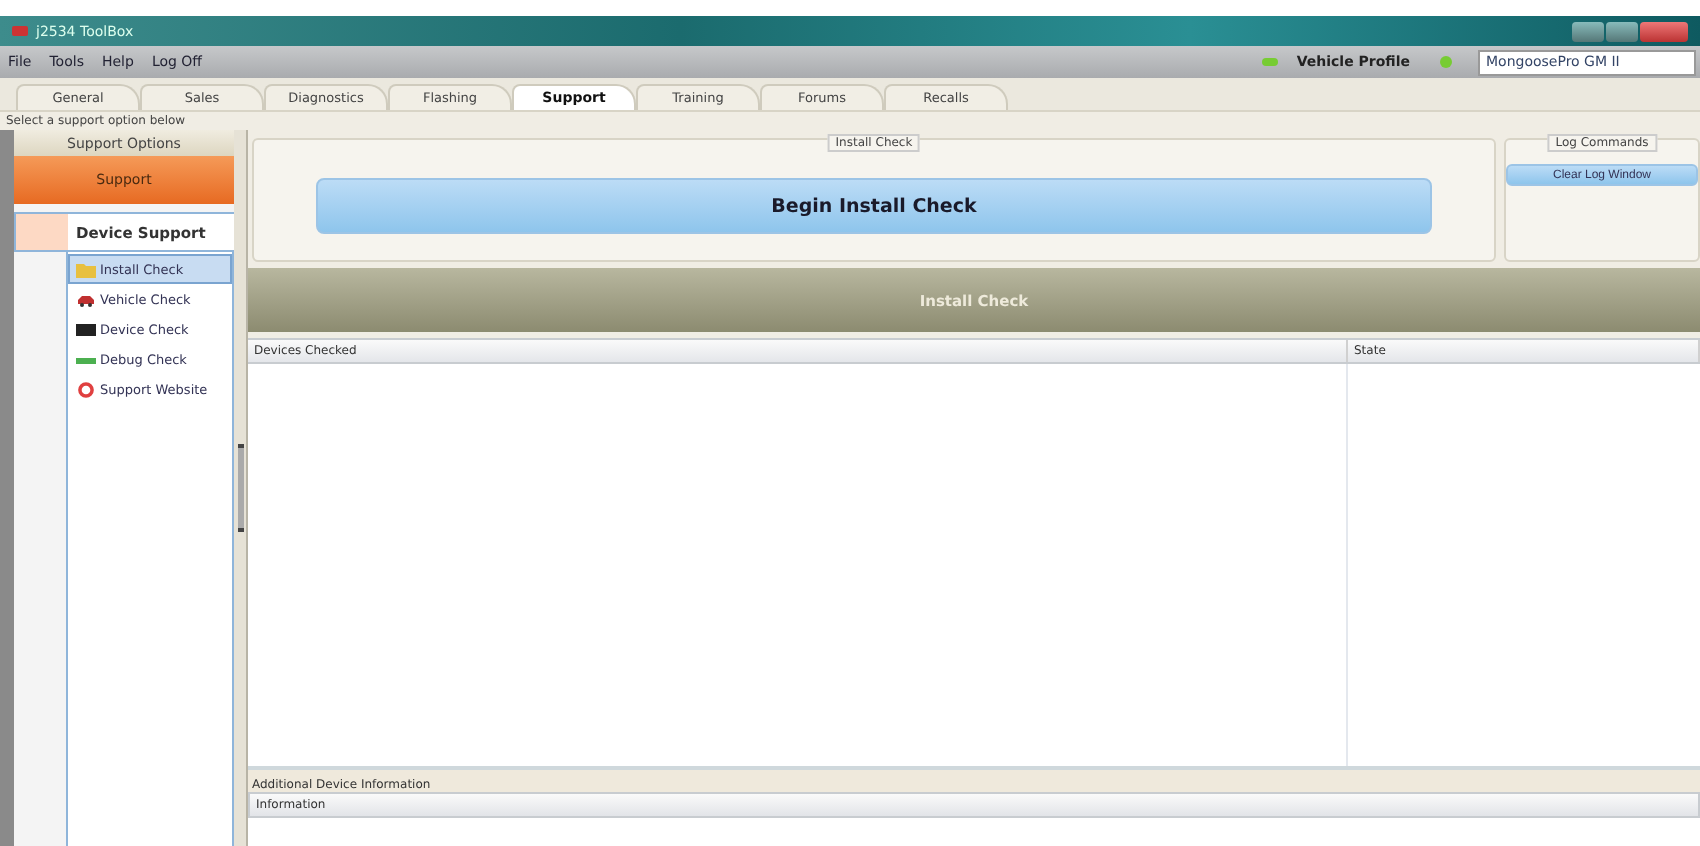 The width and height of the screenshot is (1700, 846). Describe the element at coordinates (874, 206) in the screenshot. I see `begin-install-button: Begin Install Check` at that location.